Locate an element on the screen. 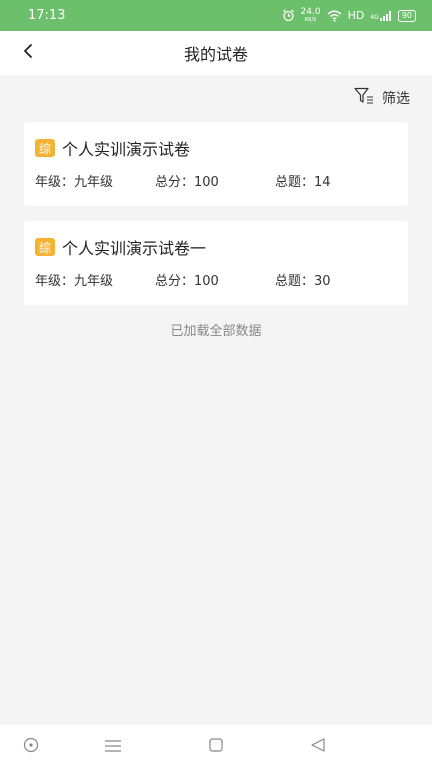 This screenshot has width=432, height=768. net-speed: 24.0 KB/S is located at coordinates (310, 15).